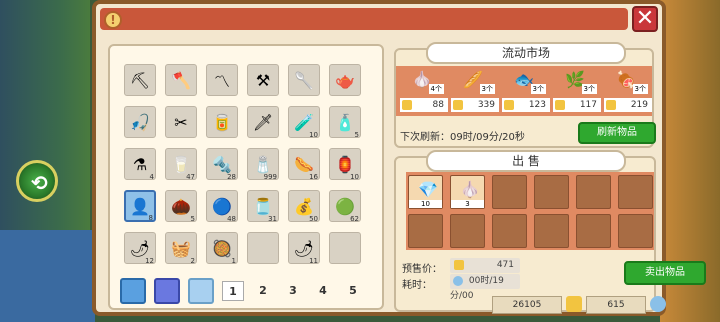 The image size is (720, 322). I want to click on inventory-slot: 🌰 5, so click(181, 206).